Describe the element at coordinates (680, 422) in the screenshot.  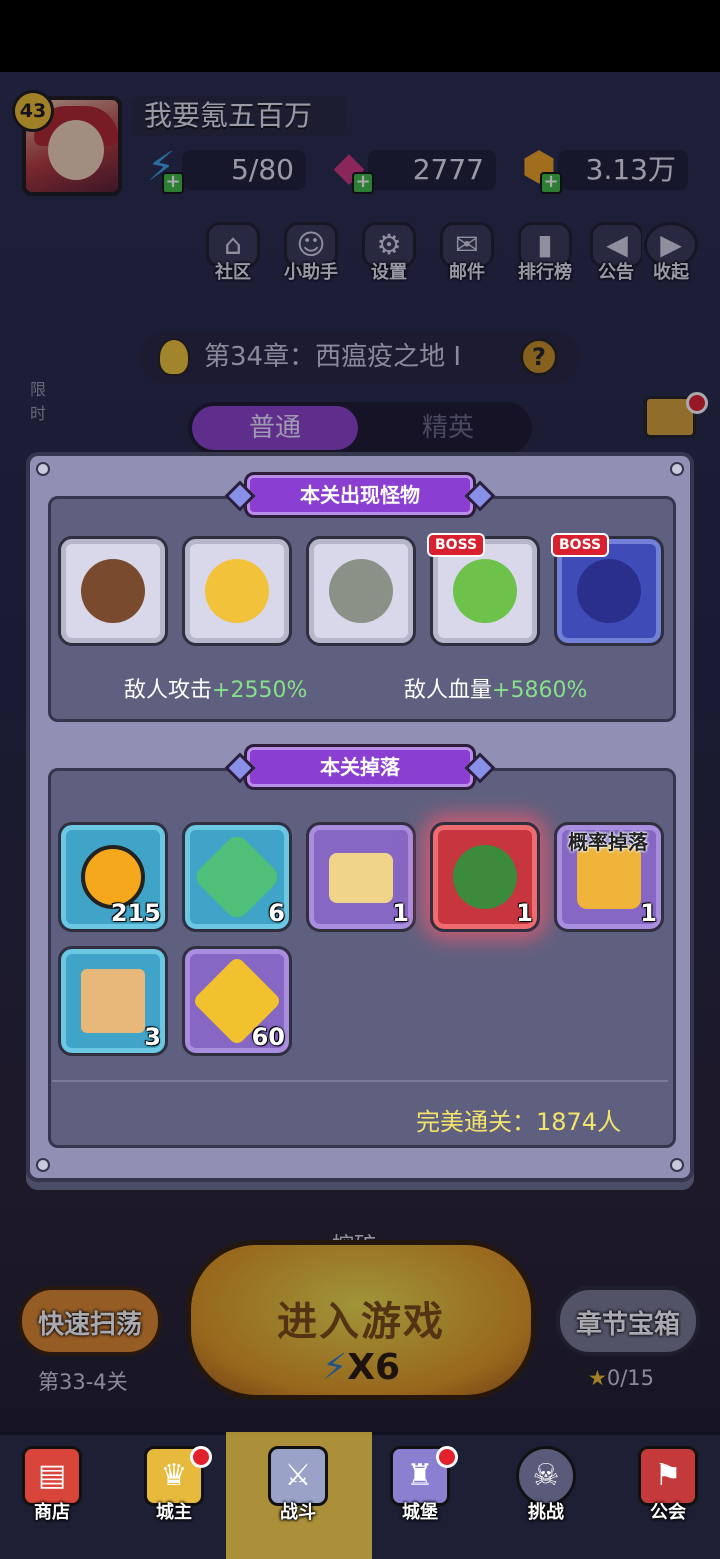
I see `gift-pack-button` at that location.